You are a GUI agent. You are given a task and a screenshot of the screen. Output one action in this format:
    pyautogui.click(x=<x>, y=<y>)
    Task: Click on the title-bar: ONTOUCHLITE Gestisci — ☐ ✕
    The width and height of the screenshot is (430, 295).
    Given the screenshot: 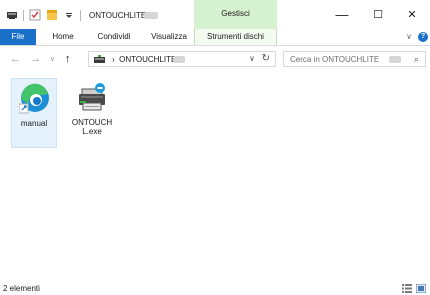 What is the action you would take?
    pyautogui.click(x=215, y=14)
    